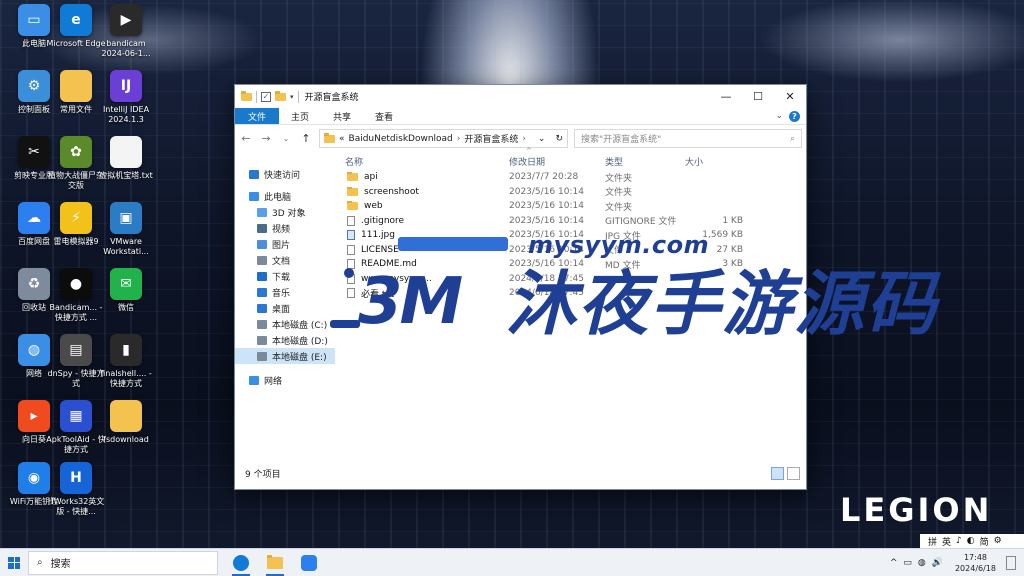 This screenshot has width=1024, height=576. I want to click on taskbar-search: ⌕ 搜索, so click(123, 562).